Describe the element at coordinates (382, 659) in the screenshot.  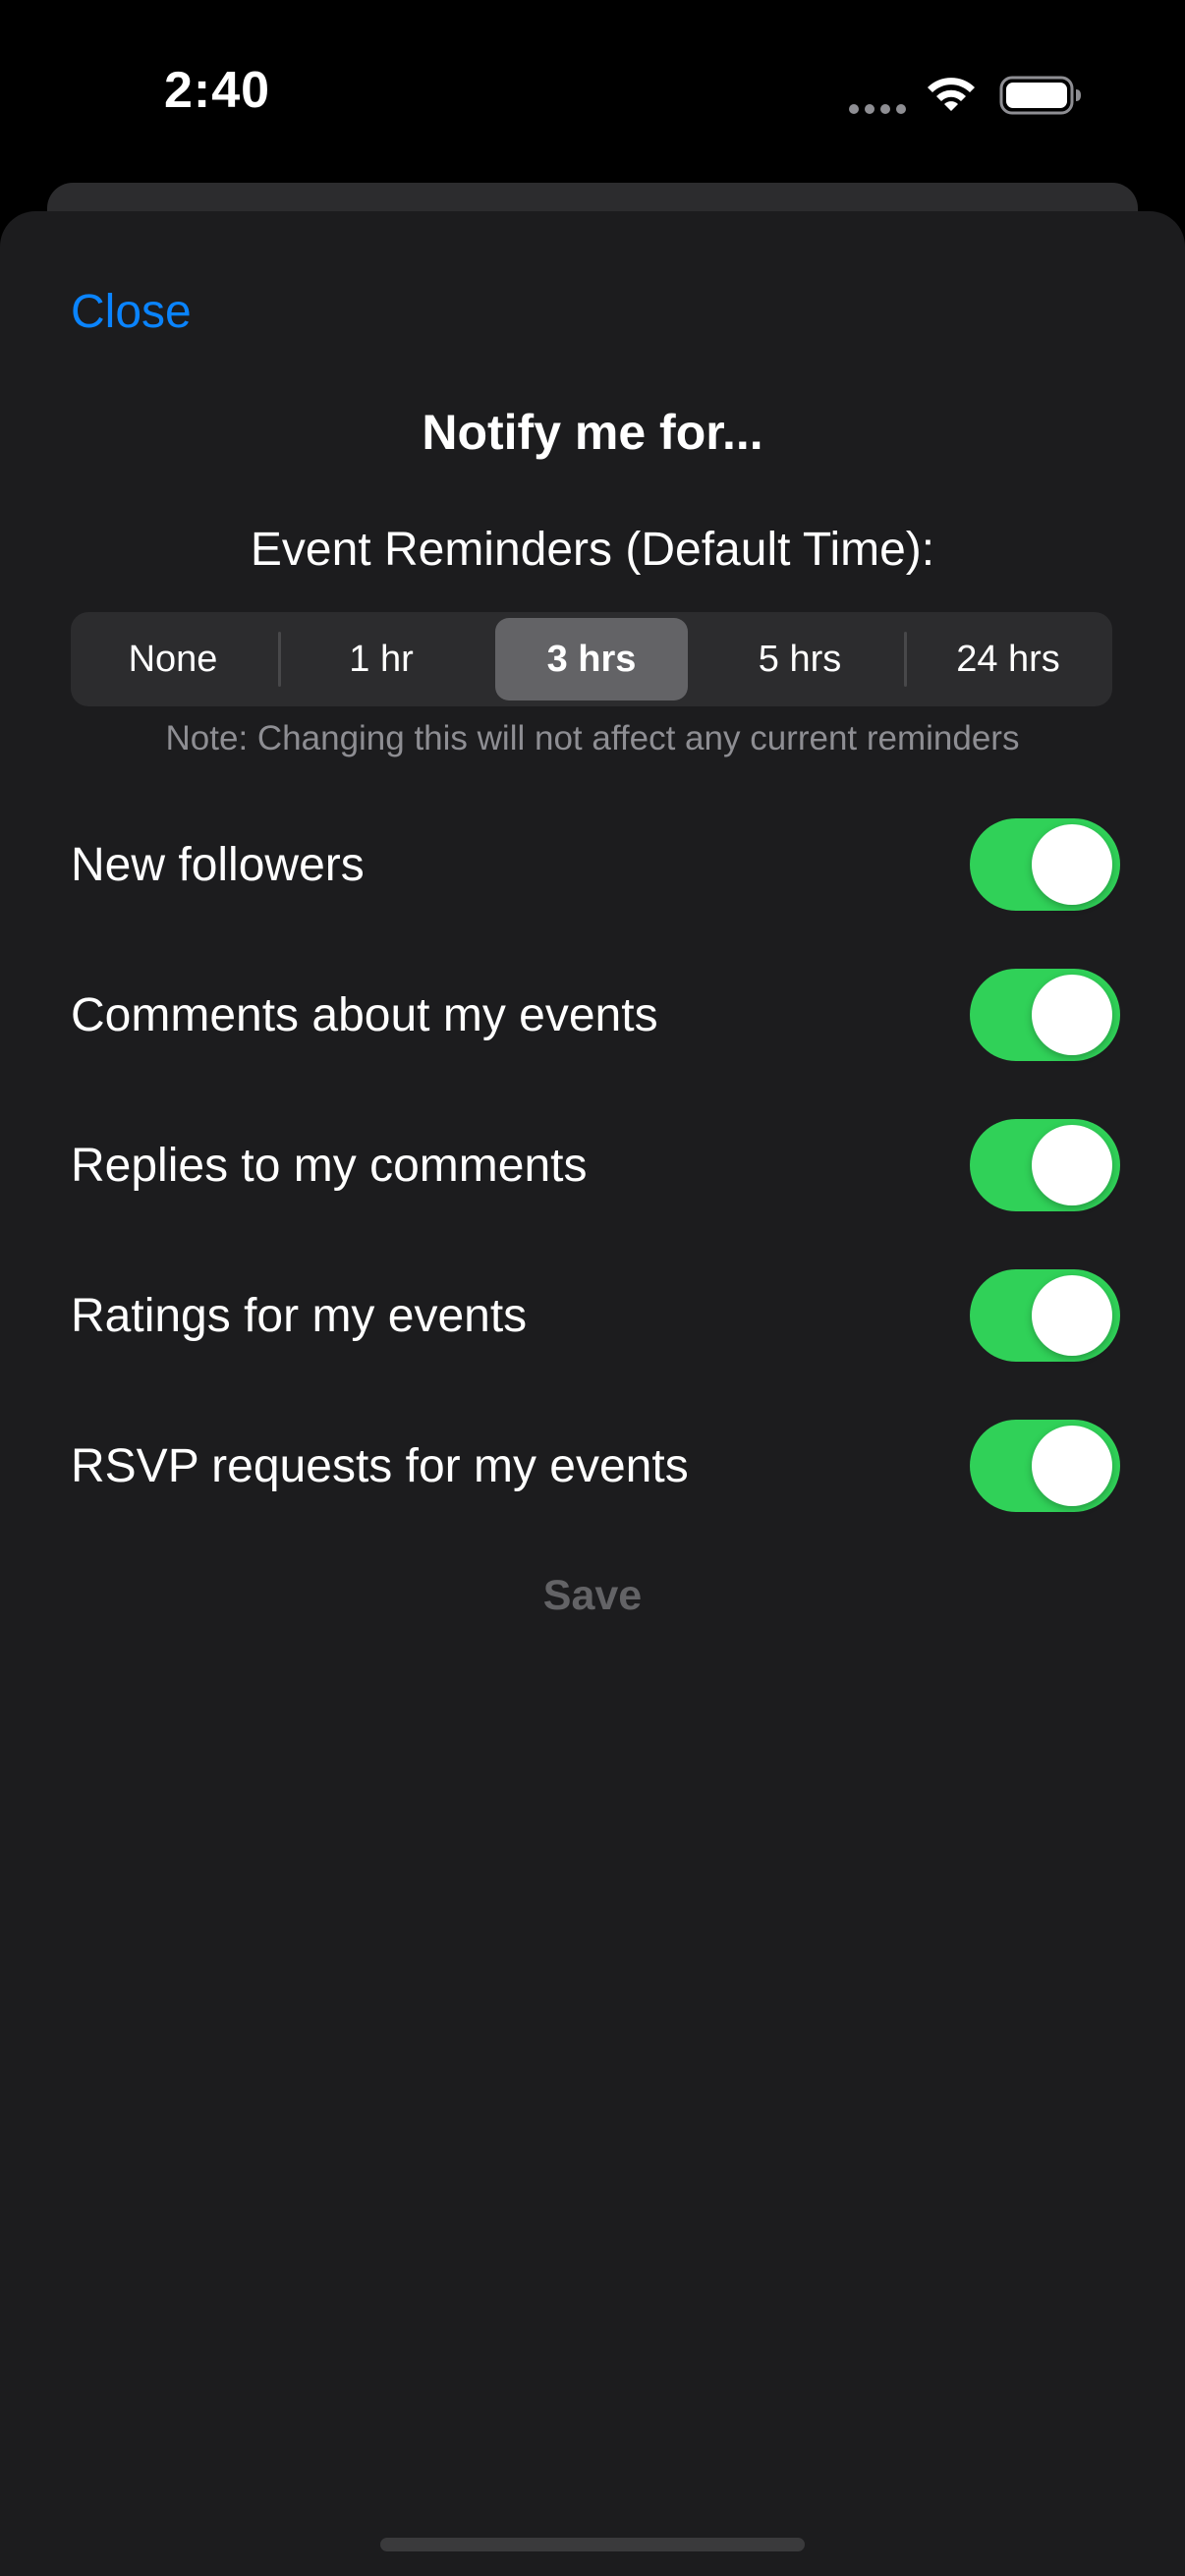
I see `segment-1-hr: 1 hr` at that location.